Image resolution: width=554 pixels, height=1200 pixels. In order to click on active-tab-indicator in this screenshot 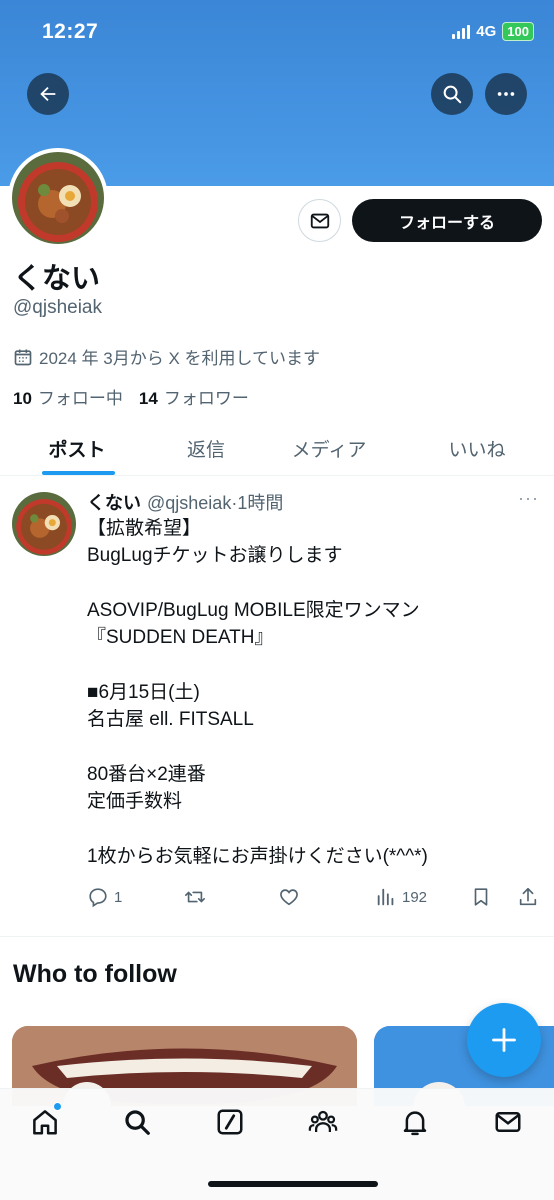, I will do `click(78, 473)`.